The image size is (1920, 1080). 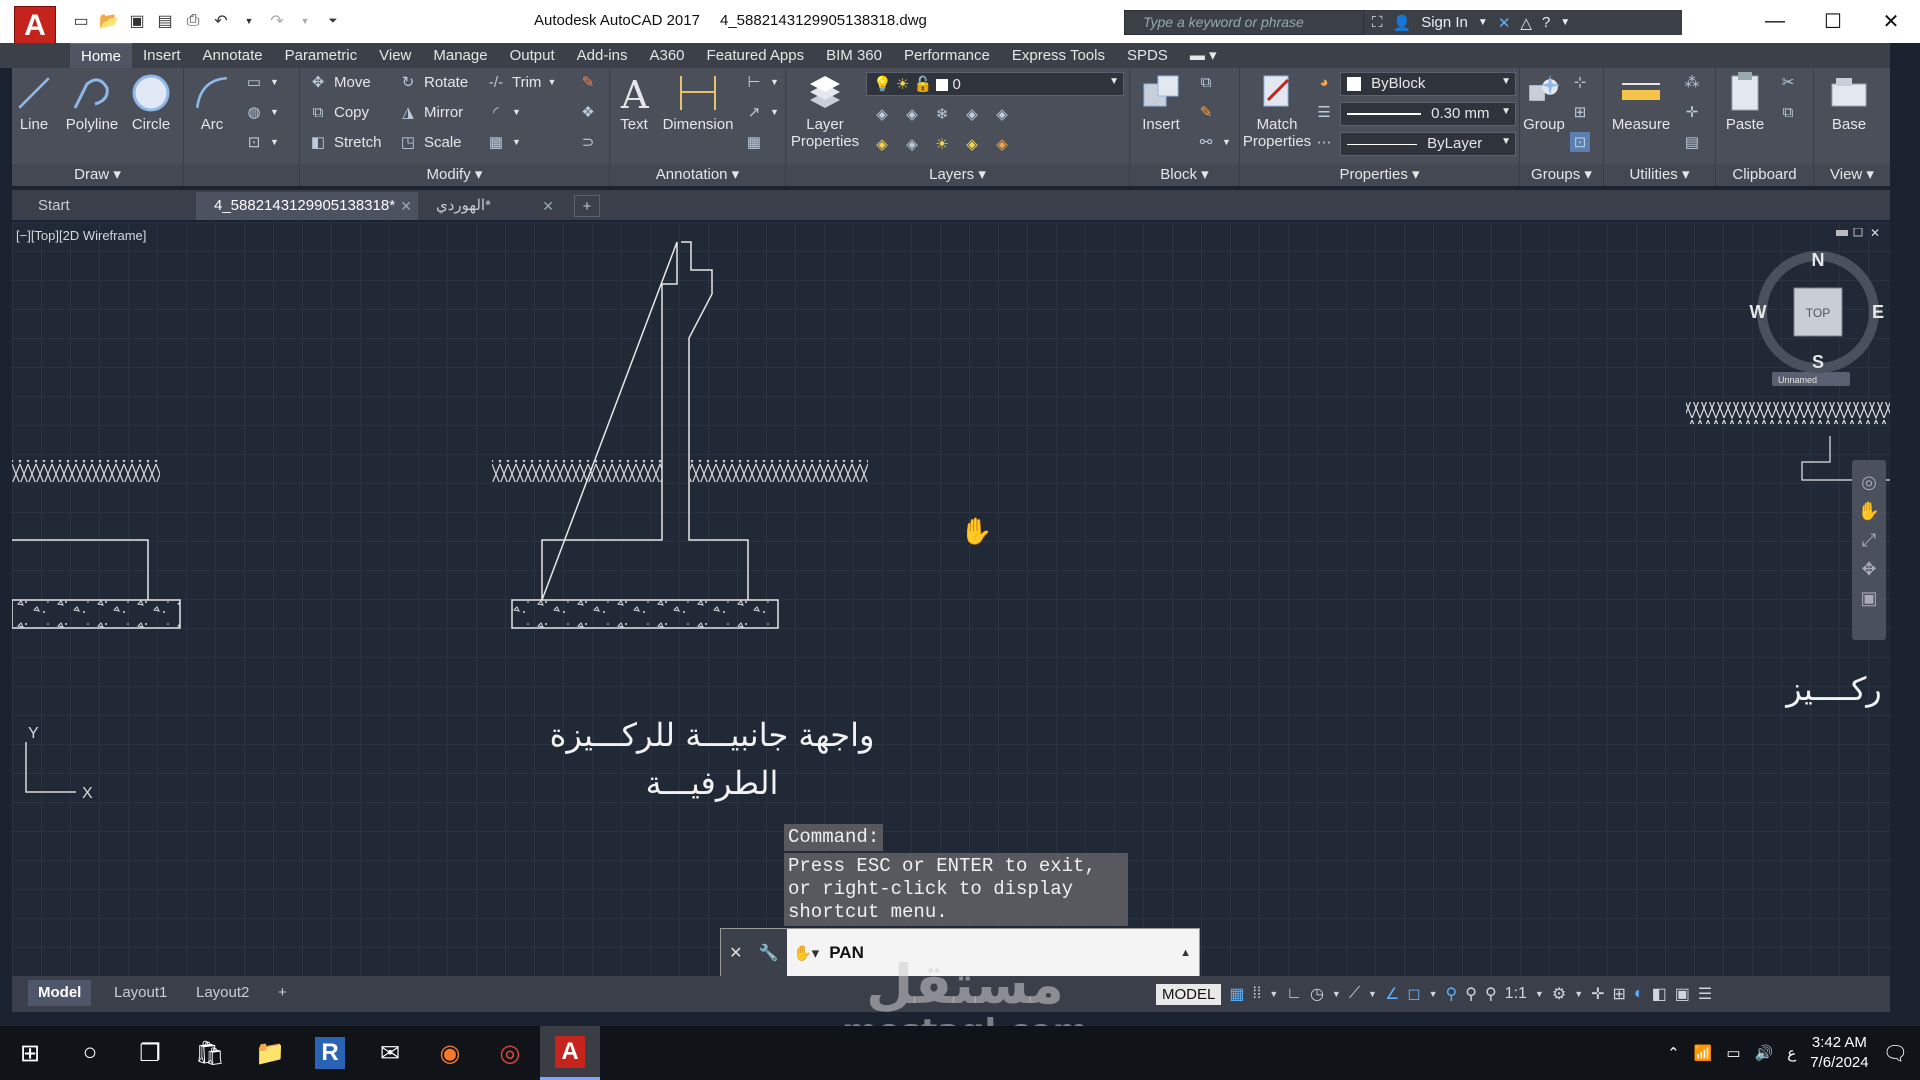 I want to click on battery-icon: ▭, so click(x=1733, y=1053).